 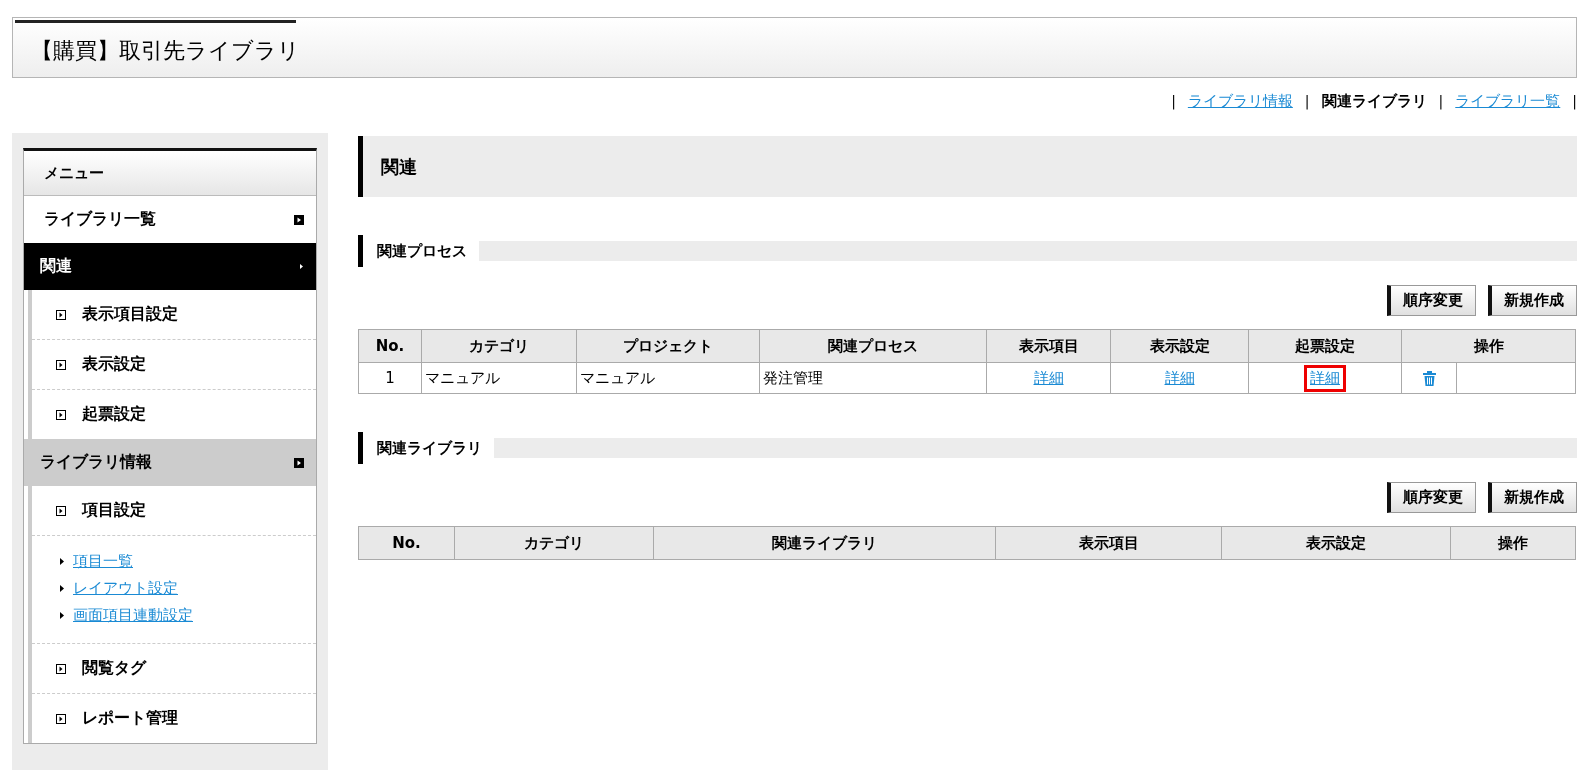 What do you see at coordinates (170, 219) in the screenshot?
I see `menu-section: ライブラリ一覧` at bounding box center [170, 219].